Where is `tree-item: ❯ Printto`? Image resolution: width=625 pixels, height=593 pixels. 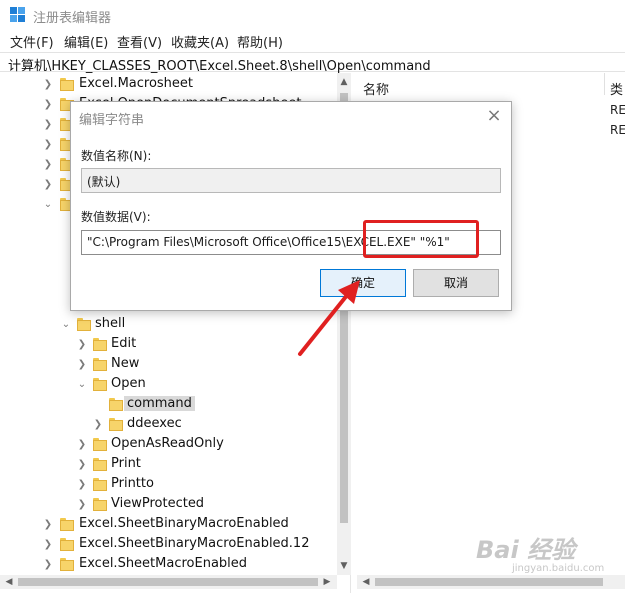 tree-item: ❯ Printto is located at coordinates (168, 485).